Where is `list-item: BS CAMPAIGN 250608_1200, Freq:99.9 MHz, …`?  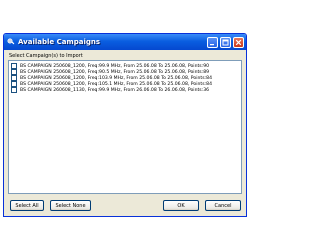 list-item: BS CAMPAIGN 250608_1200, Freq:99.9 MHz, … is located at coordinates (125, 66).